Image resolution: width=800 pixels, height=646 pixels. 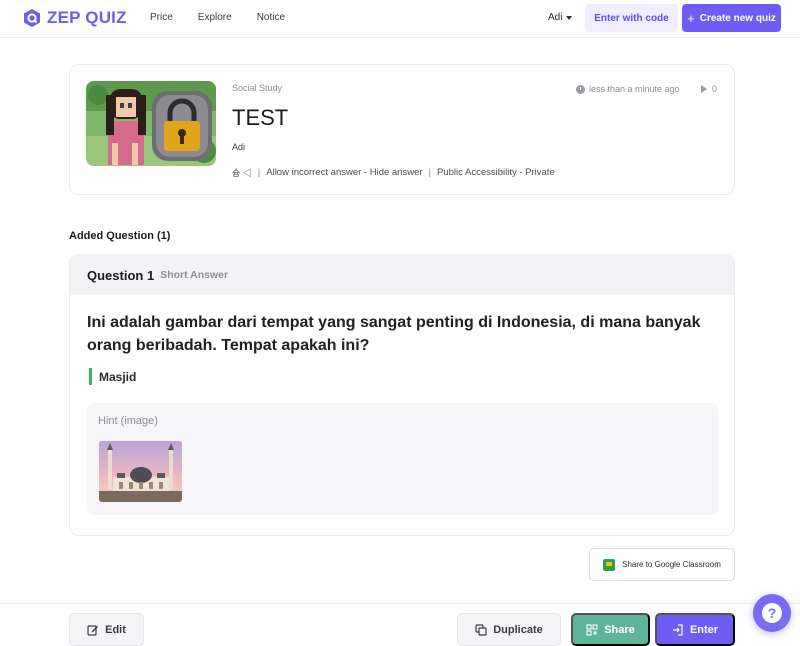 I want to click on create-new-quiz-label: Create new quiz, so click(x=737, y=18).